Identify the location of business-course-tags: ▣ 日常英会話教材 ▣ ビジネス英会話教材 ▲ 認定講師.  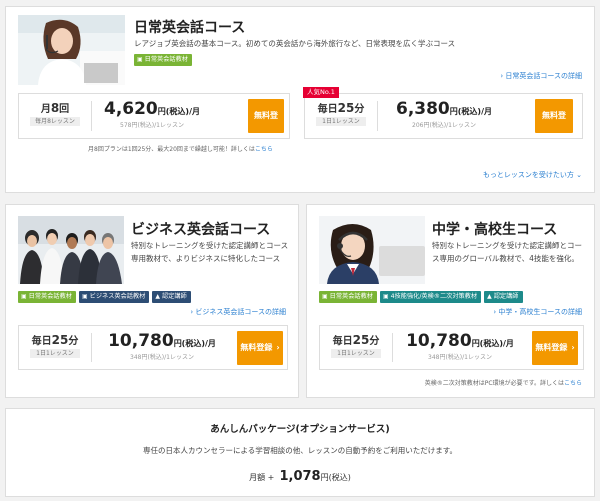
(106, 300).